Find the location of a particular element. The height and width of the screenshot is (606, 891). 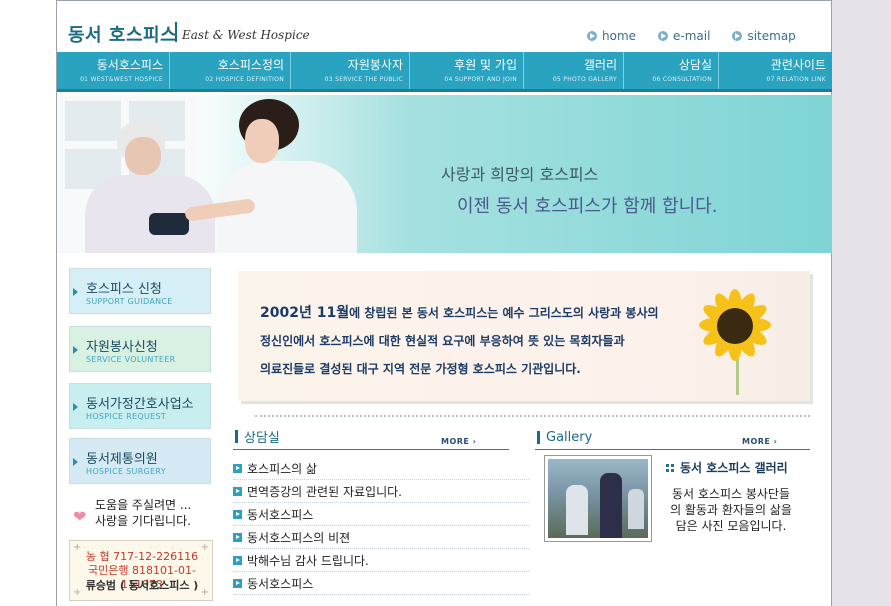

menu-label: 동서제통의원 is located at coordinates (122, 459).